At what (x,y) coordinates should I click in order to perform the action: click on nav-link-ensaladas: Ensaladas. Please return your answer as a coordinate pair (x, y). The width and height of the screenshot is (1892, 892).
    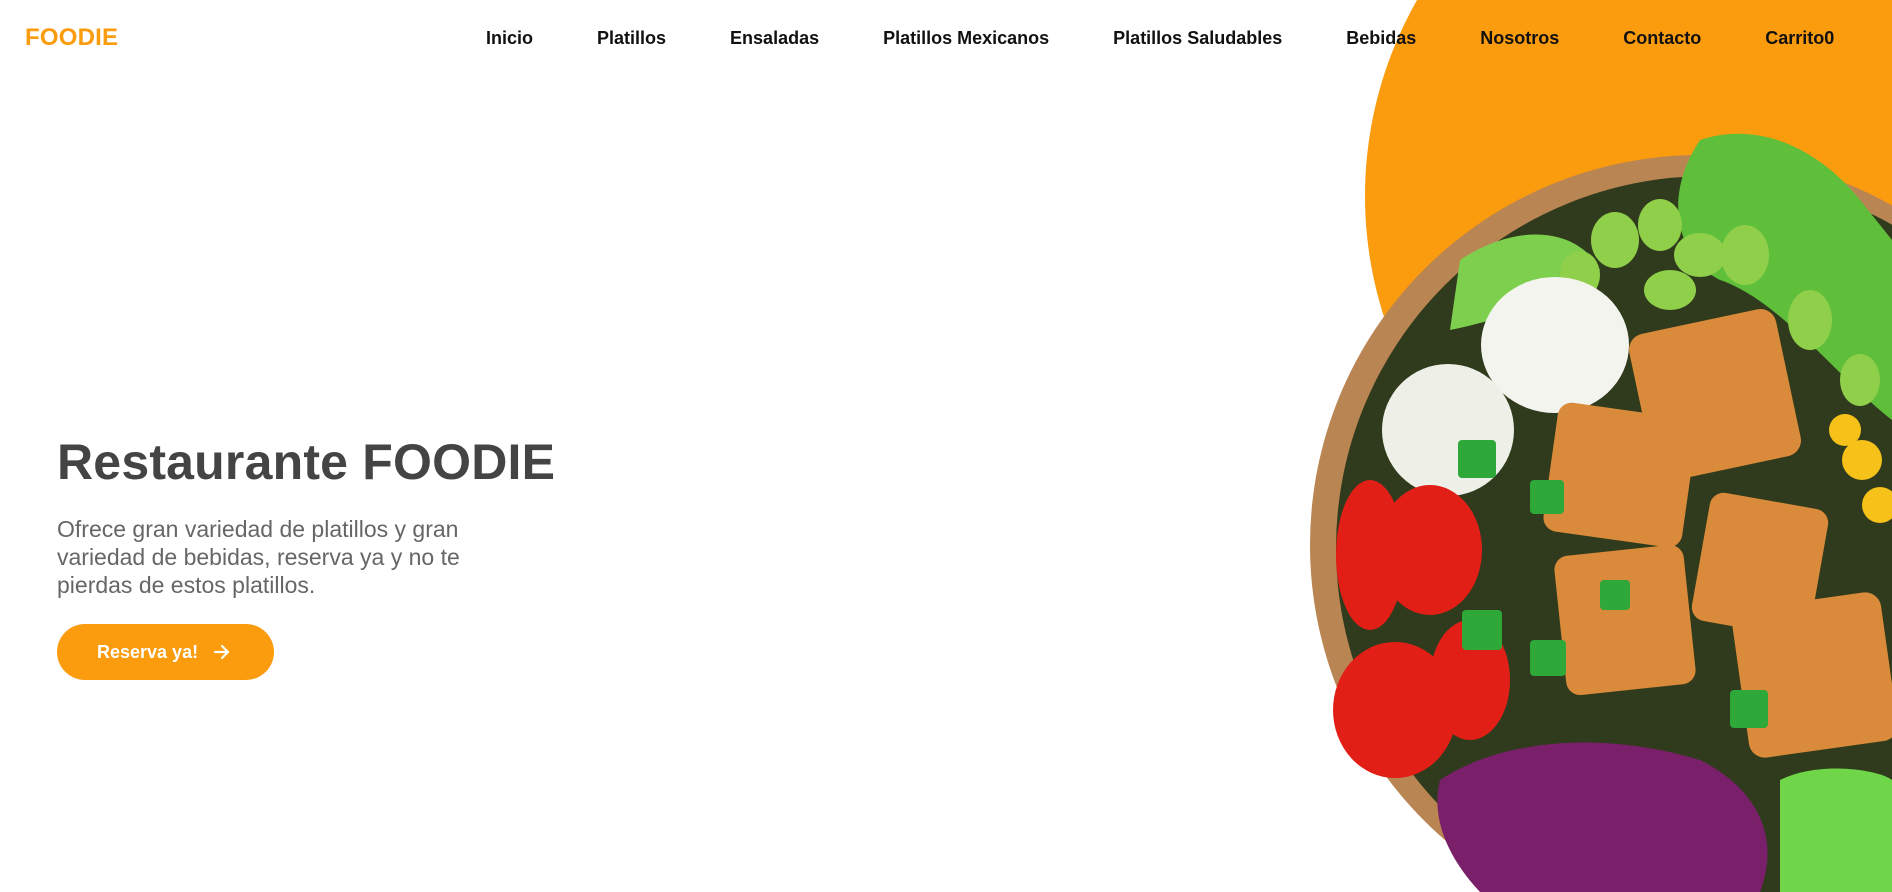
    Looking at the image, I should click on (774, 38).